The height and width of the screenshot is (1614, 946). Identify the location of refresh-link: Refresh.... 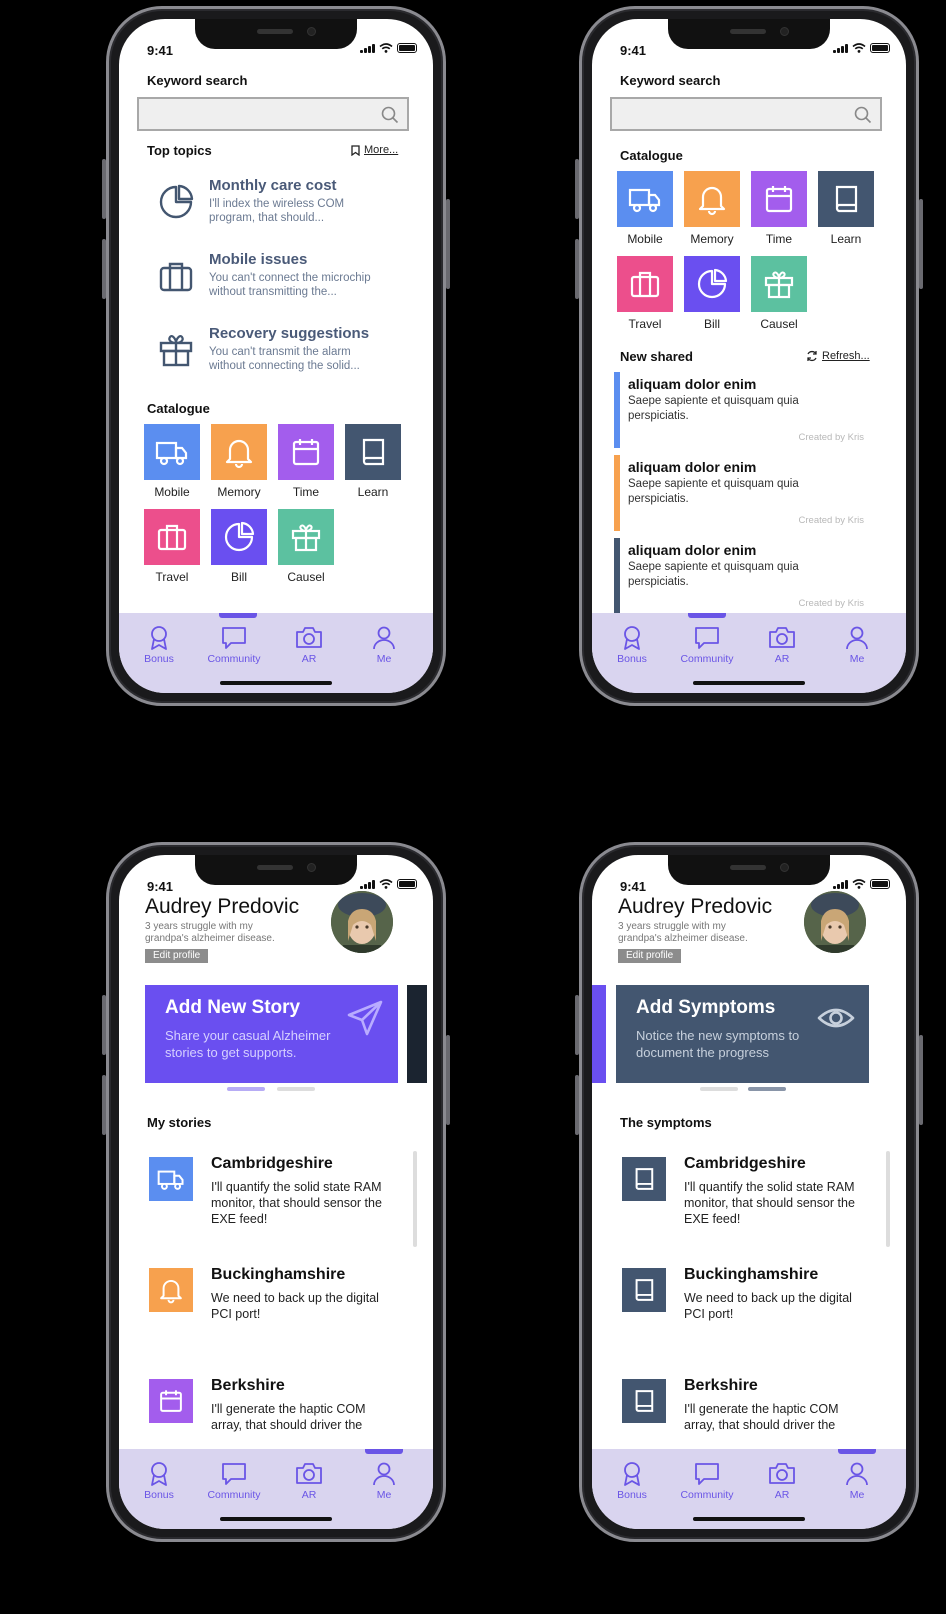
(838, 356).